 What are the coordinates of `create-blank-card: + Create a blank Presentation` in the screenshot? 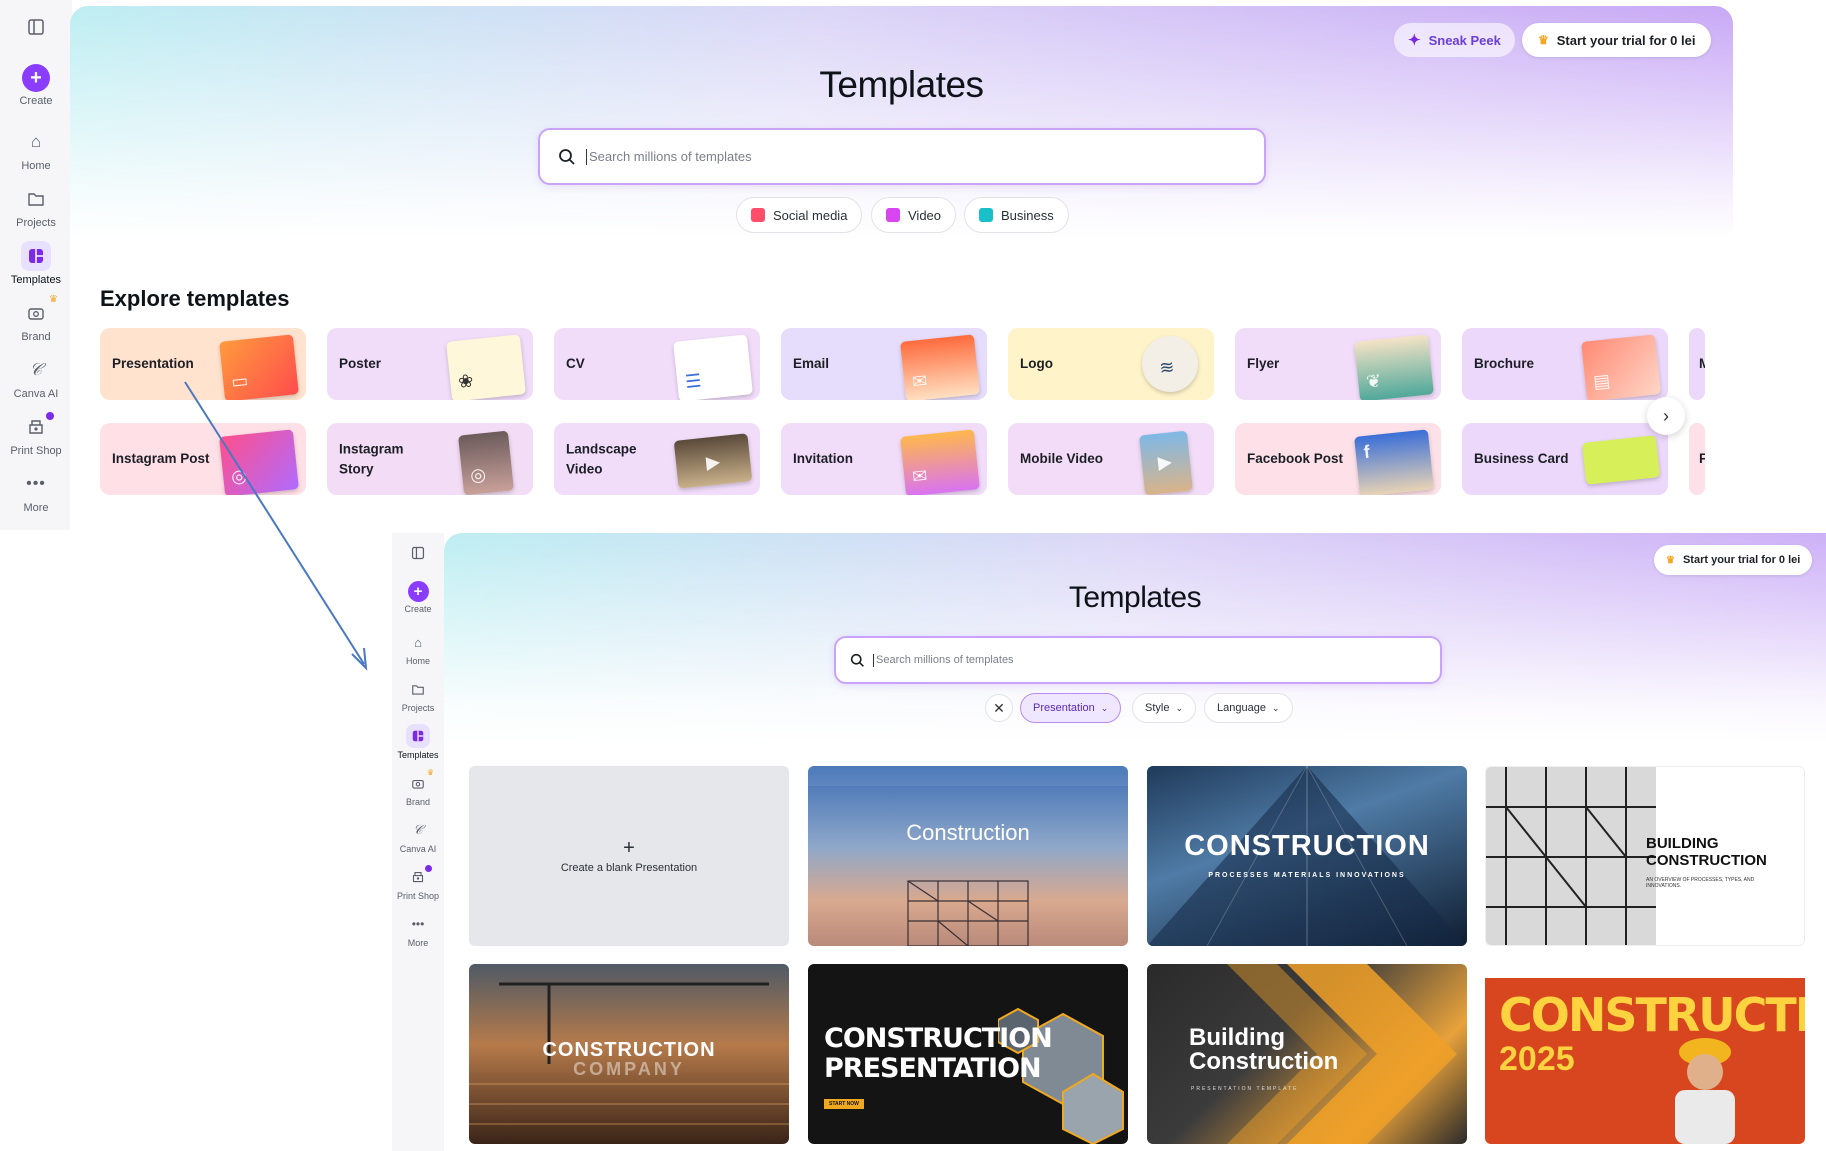 It's located at (629, 856).